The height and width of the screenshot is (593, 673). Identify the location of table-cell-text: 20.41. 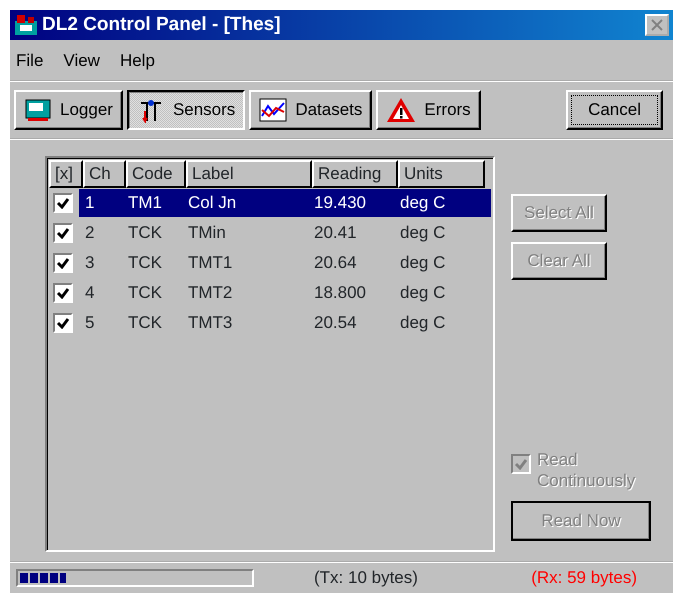
(335, 233).